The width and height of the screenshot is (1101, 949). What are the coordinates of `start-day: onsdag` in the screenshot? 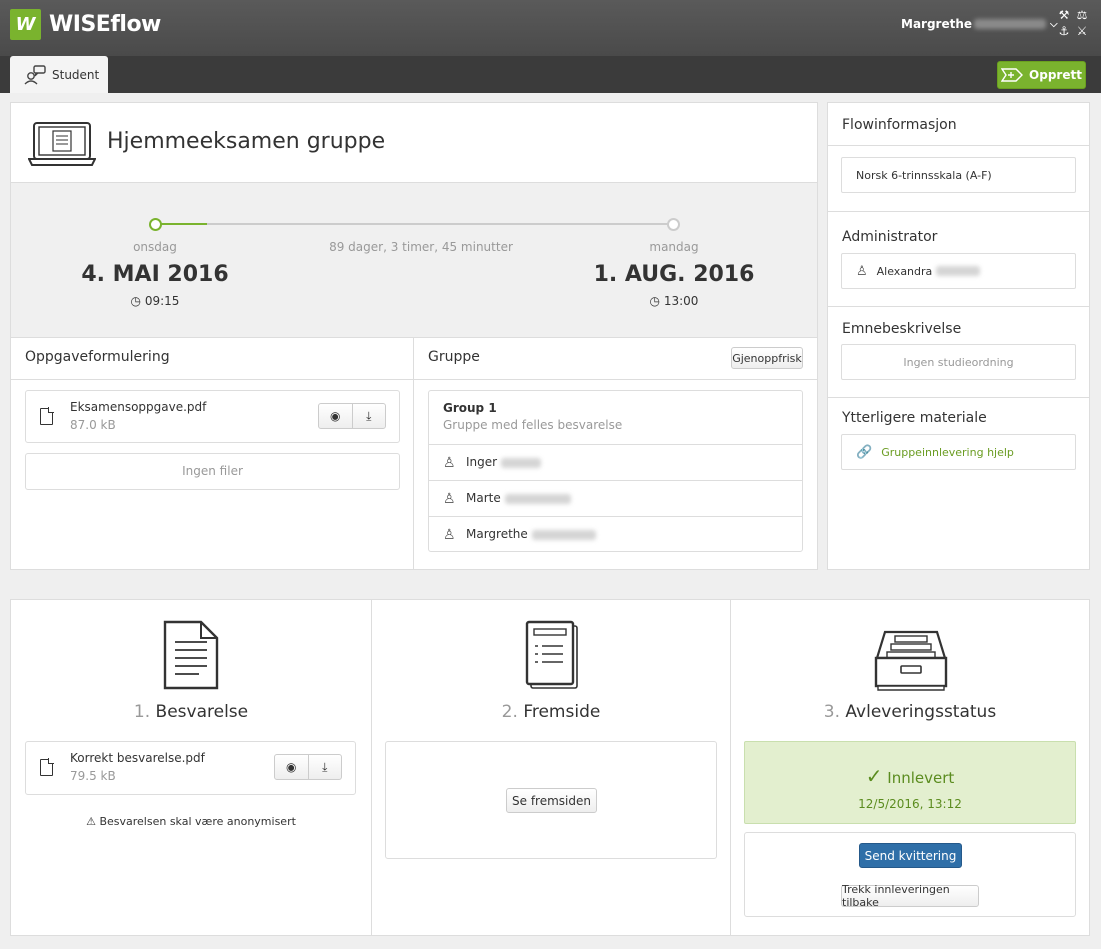 It's located at (155, 247).